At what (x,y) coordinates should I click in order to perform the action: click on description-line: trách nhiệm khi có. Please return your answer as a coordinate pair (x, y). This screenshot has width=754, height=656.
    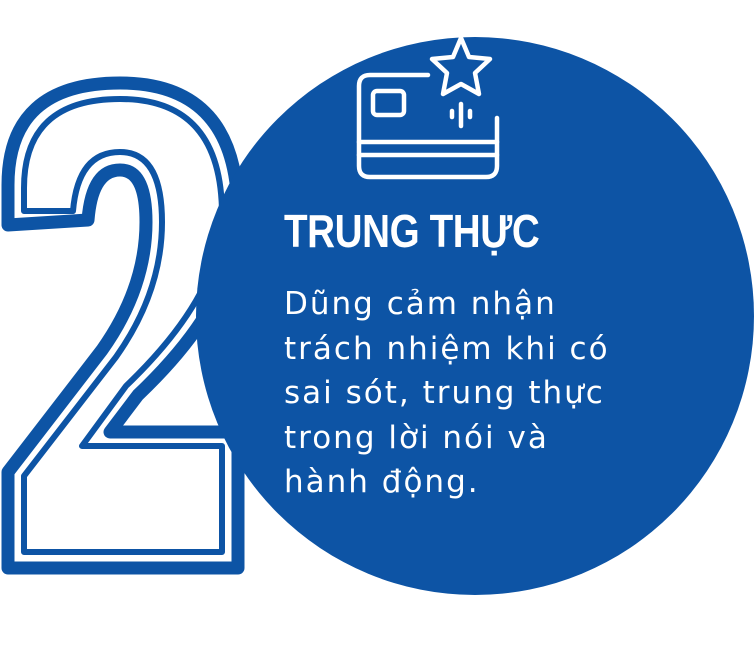
    Looking at the image, I should click on (447, 348).